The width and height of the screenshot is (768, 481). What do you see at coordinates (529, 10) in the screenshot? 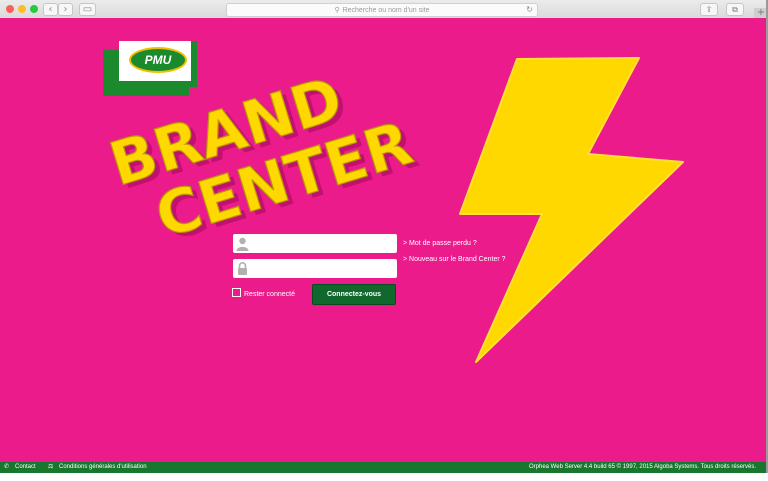
I see `reload-button: ↻` at bounding box center [529, 10].